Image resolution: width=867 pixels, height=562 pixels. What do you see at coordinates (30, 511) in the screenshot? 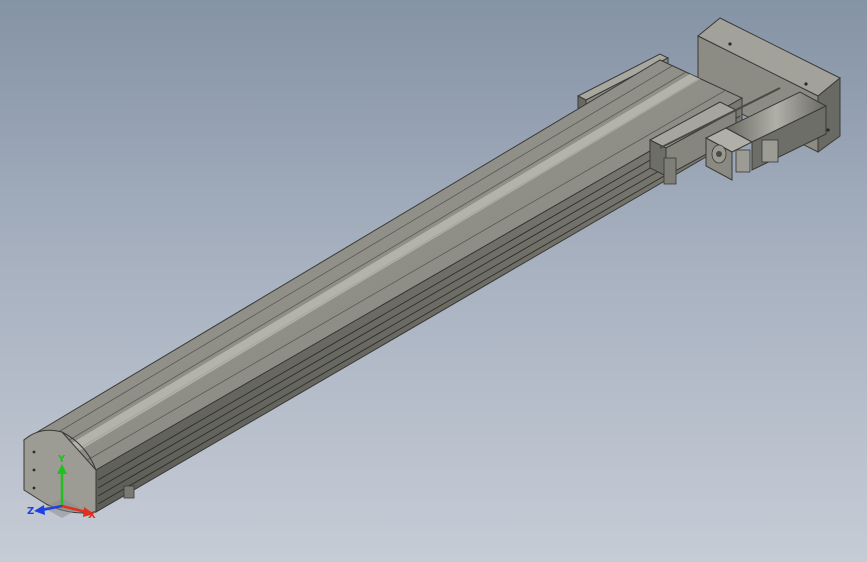
I see `z-axis-label: Z` at bounding box center [30, 511].